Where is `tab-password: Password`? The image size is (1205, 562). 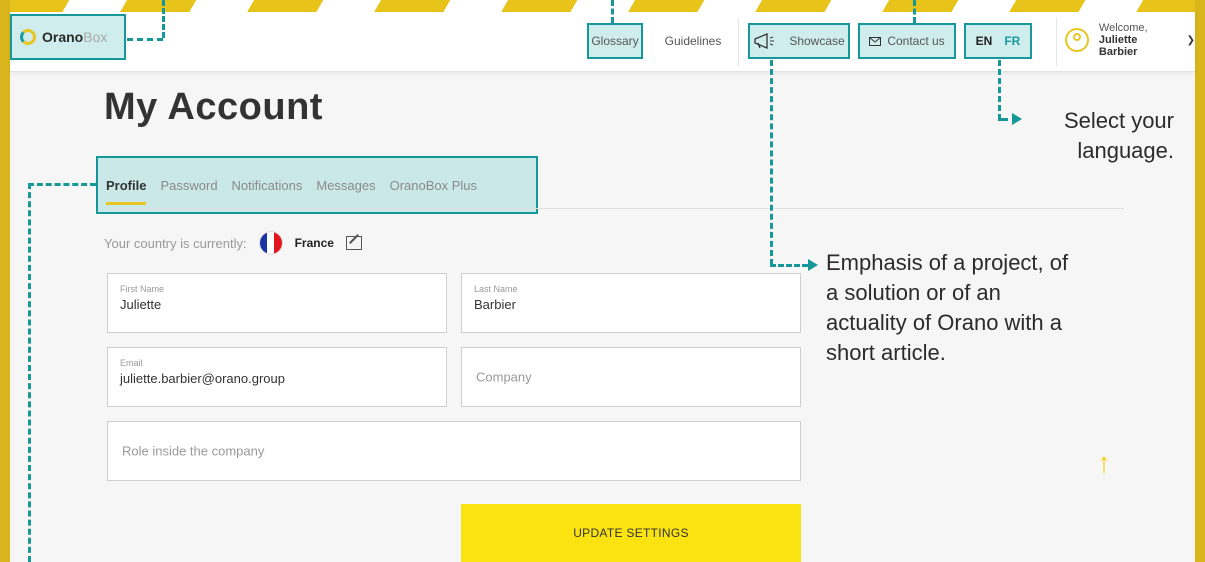
tab-password: Password is located at coordinates (188, 185).